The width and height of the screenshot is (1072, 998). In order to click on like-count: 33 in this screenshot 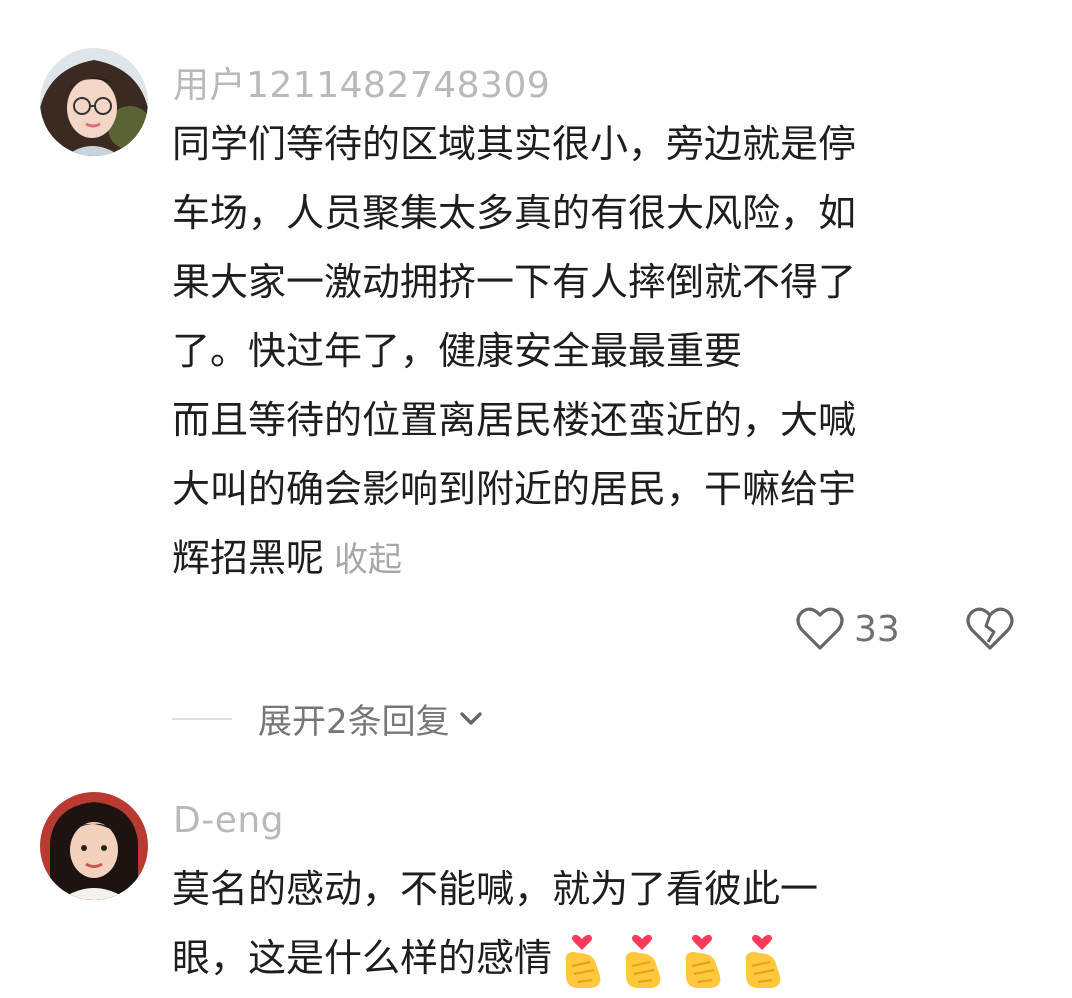, I will do `click(877, 629)`.